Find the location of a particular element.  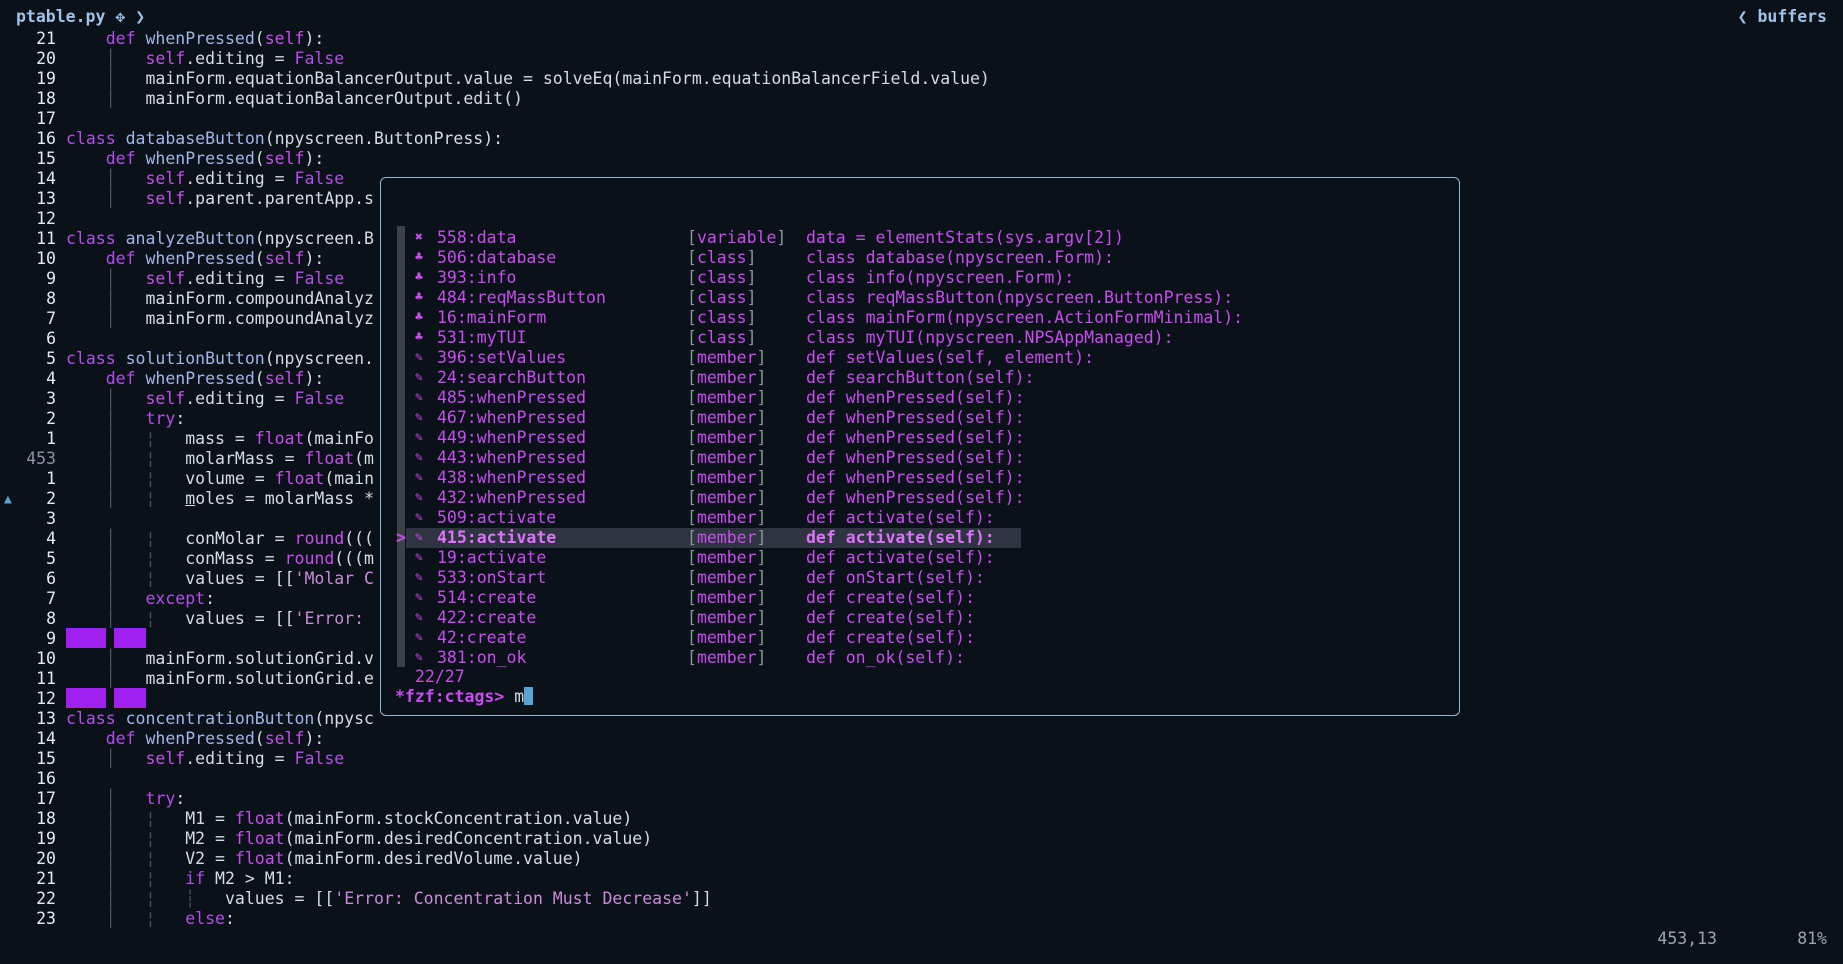

fzf-result-item: ✎ 514:create [member] def create(self): is located at coordinates (921, 598).